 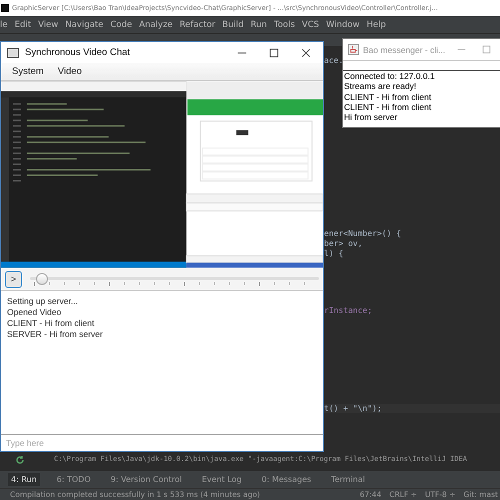 What do you see at coordinates (5, 8) in the screenshot?
I see `app-logo-icon` at bounding box center [5, 8].